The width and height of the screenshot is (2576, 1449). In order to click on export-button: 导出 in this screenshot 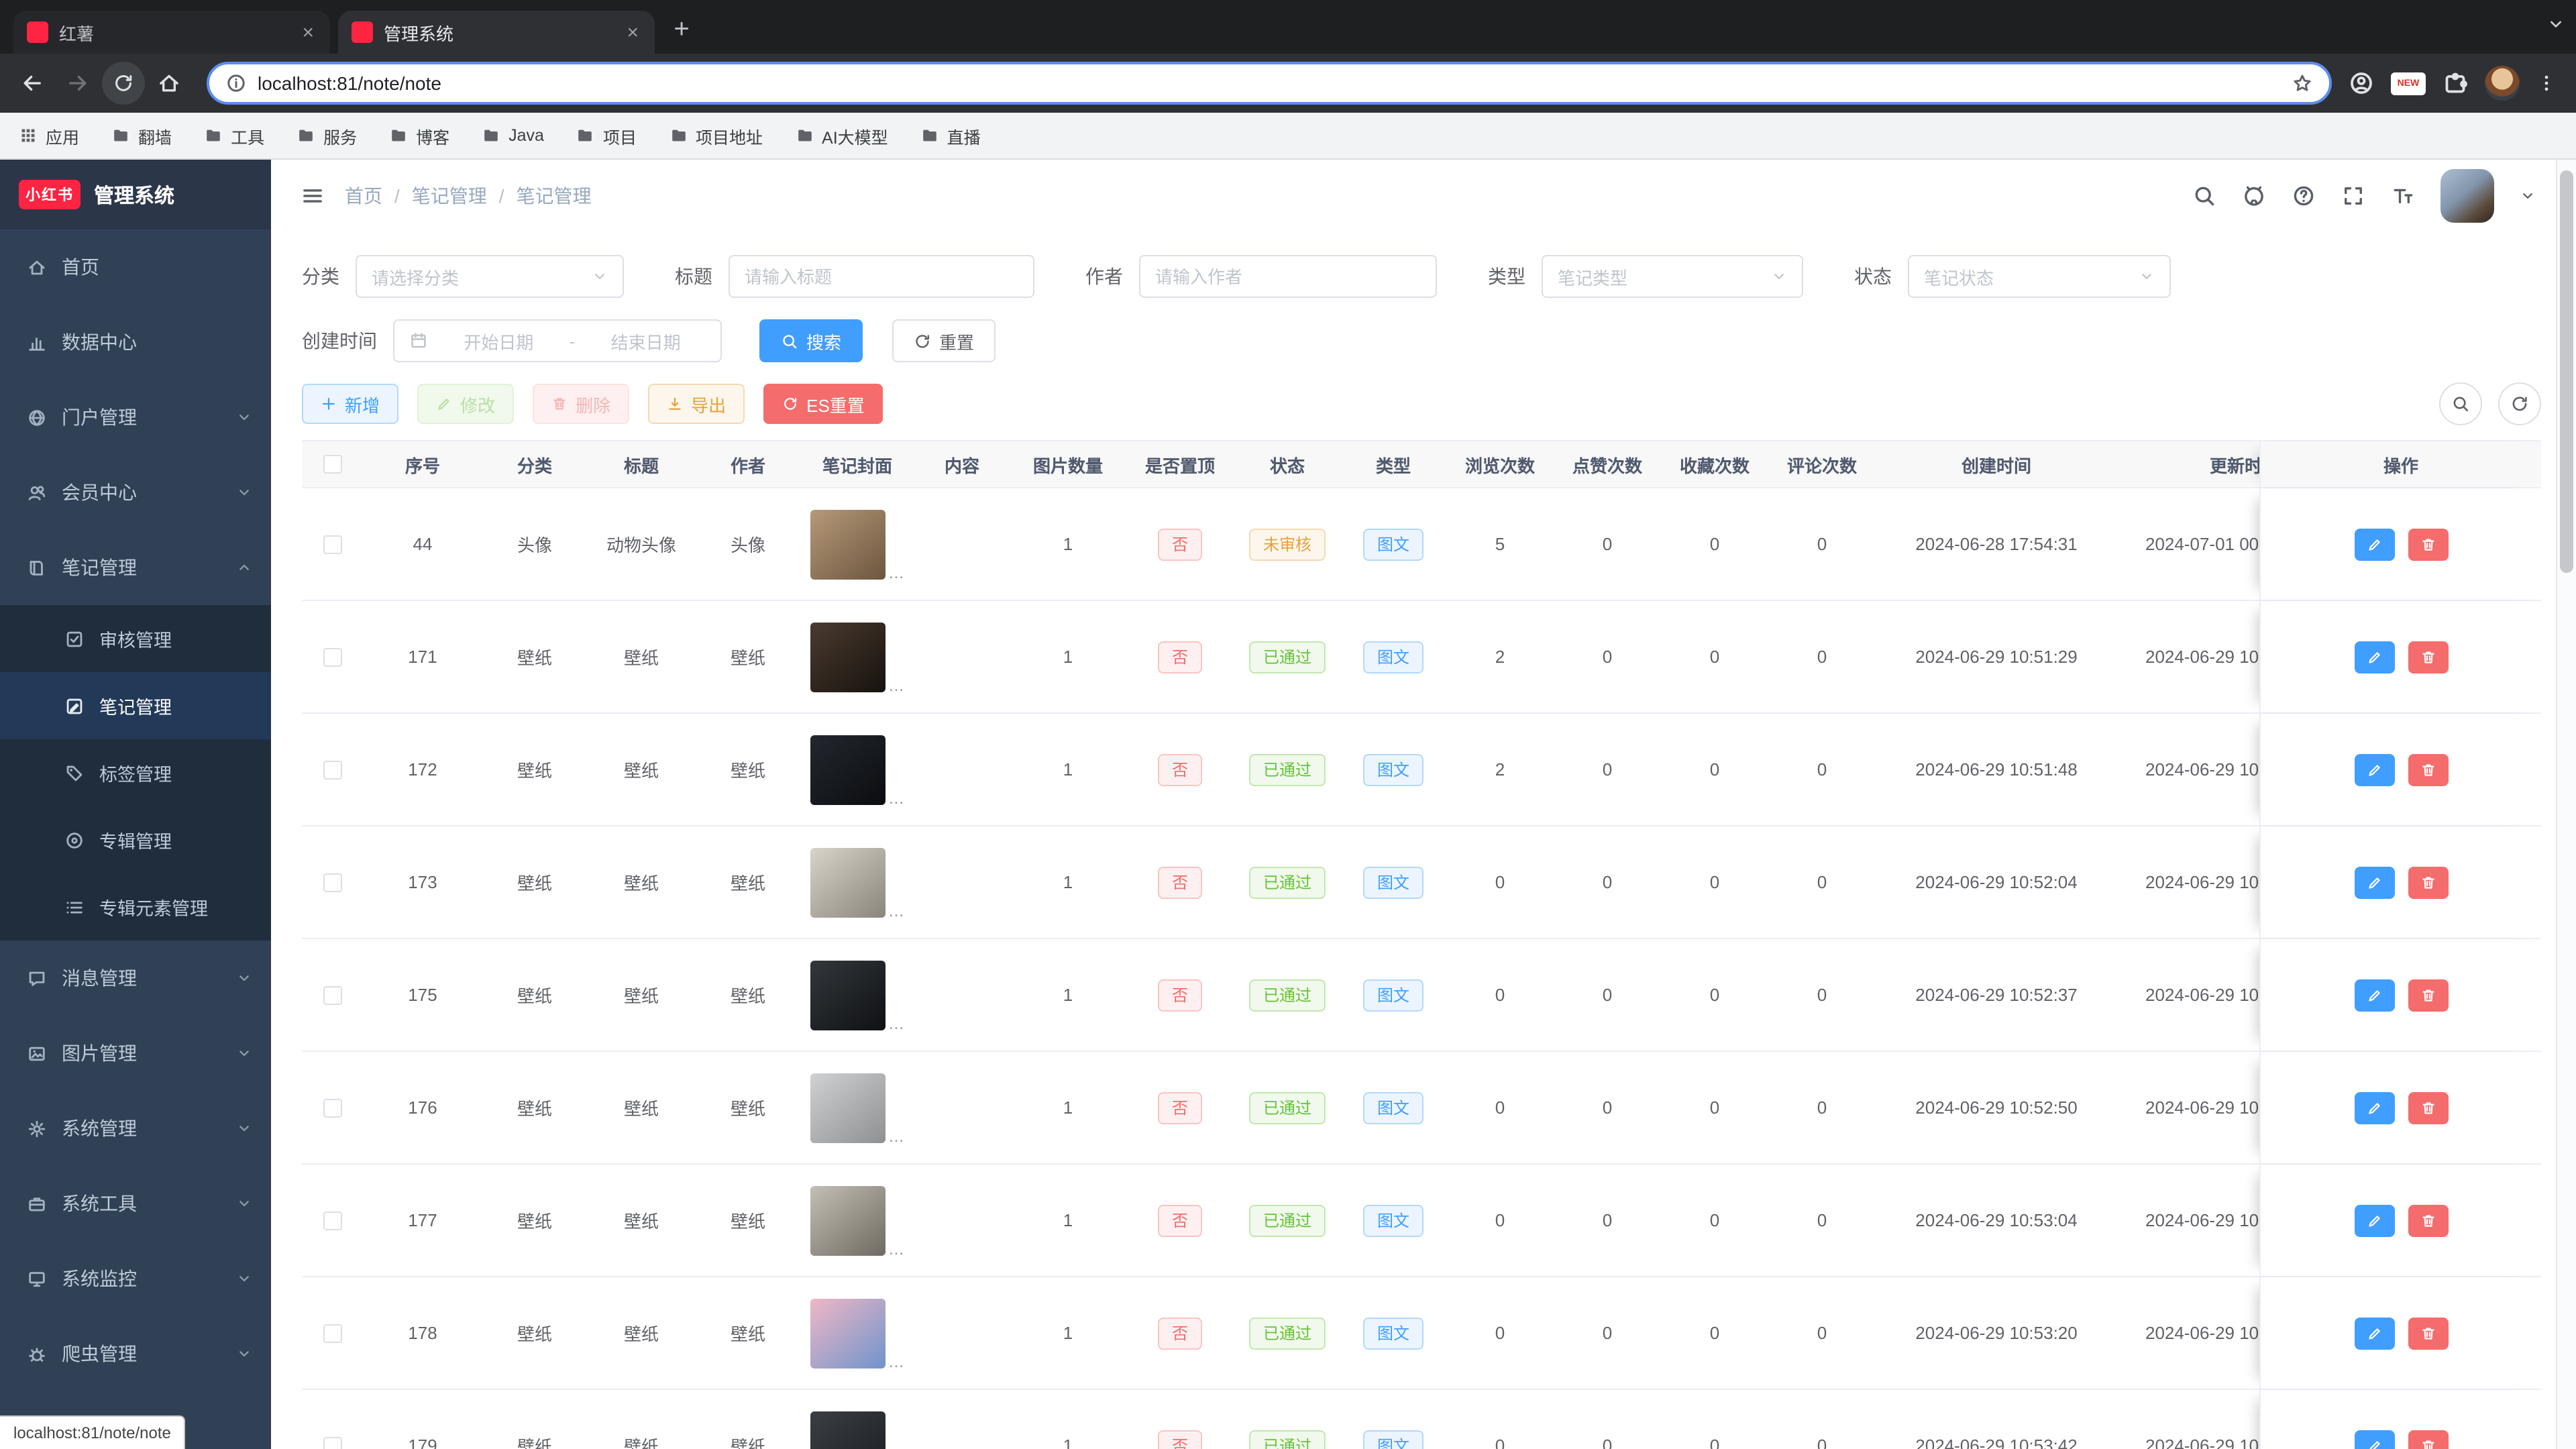, I will do `click(696, 404)`.